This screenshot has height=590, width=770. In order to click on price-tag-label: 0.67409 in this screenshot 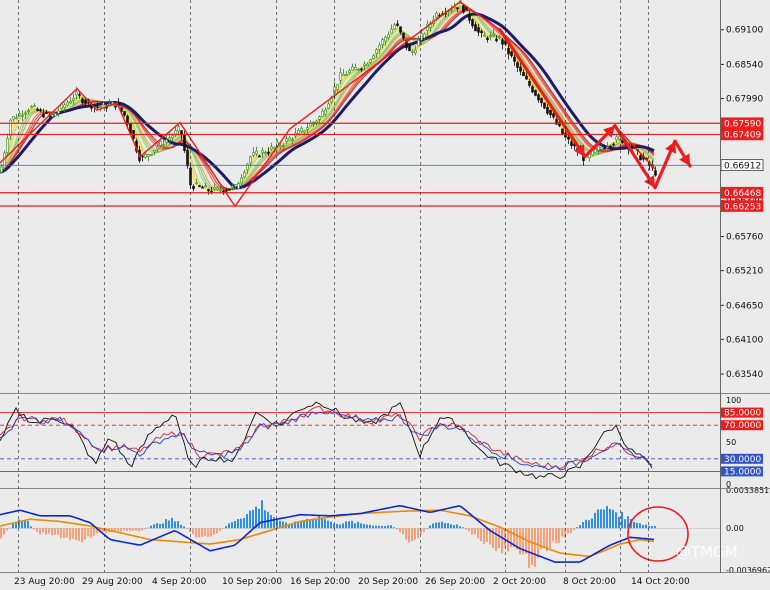, I will do `click(742, 136)`.